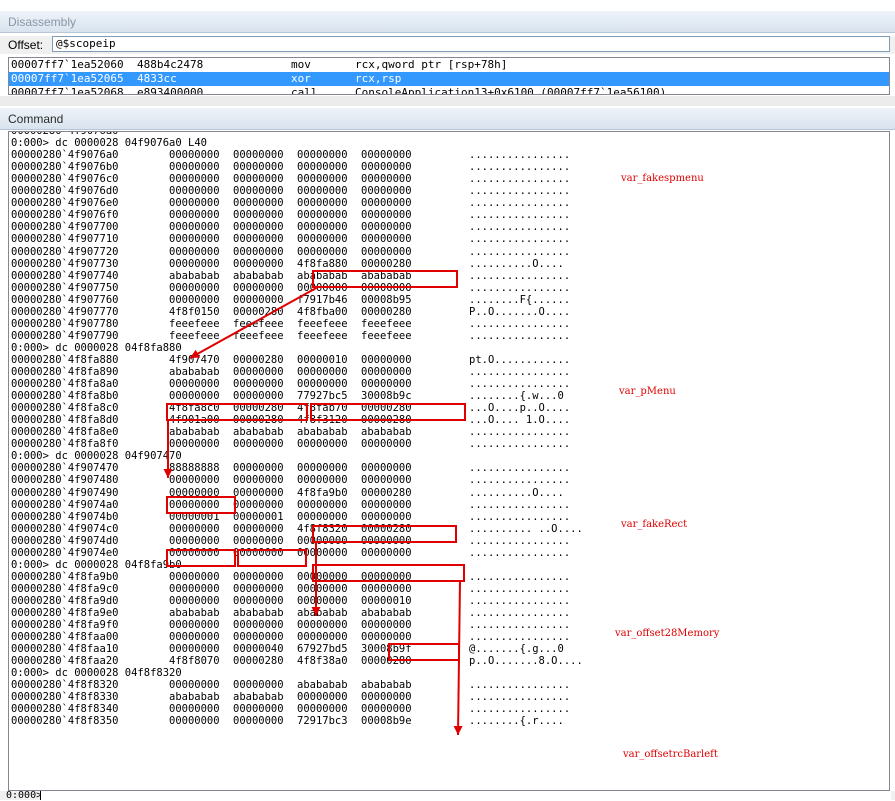  Describe the element at coordinates (65, 697) in the screenshot. I see `memory-address: 00000280`4f8f8330` at that location.